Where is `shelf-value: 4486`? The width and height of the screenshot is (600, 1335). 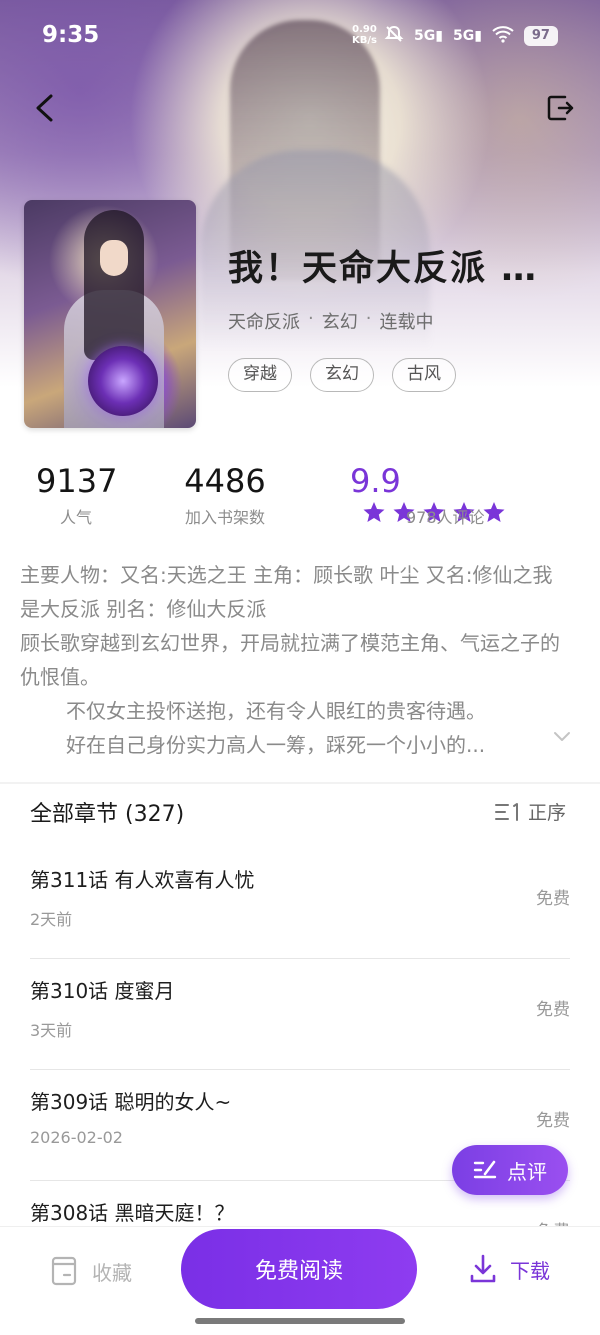 shelf-value: 4486 is located at coordinates (225, 481).